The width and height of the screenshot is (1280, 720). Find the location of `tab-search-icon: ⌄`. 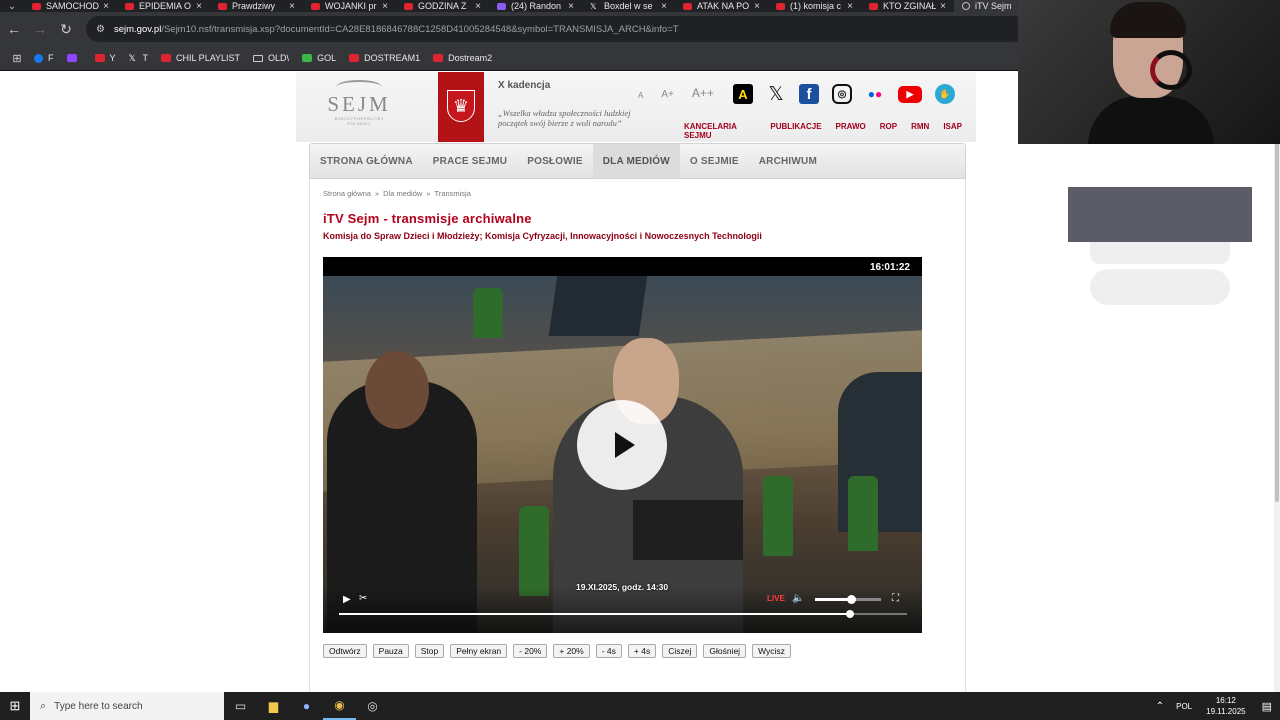

tab-search-icon: ⌄ is located at coordinates (12, 6).